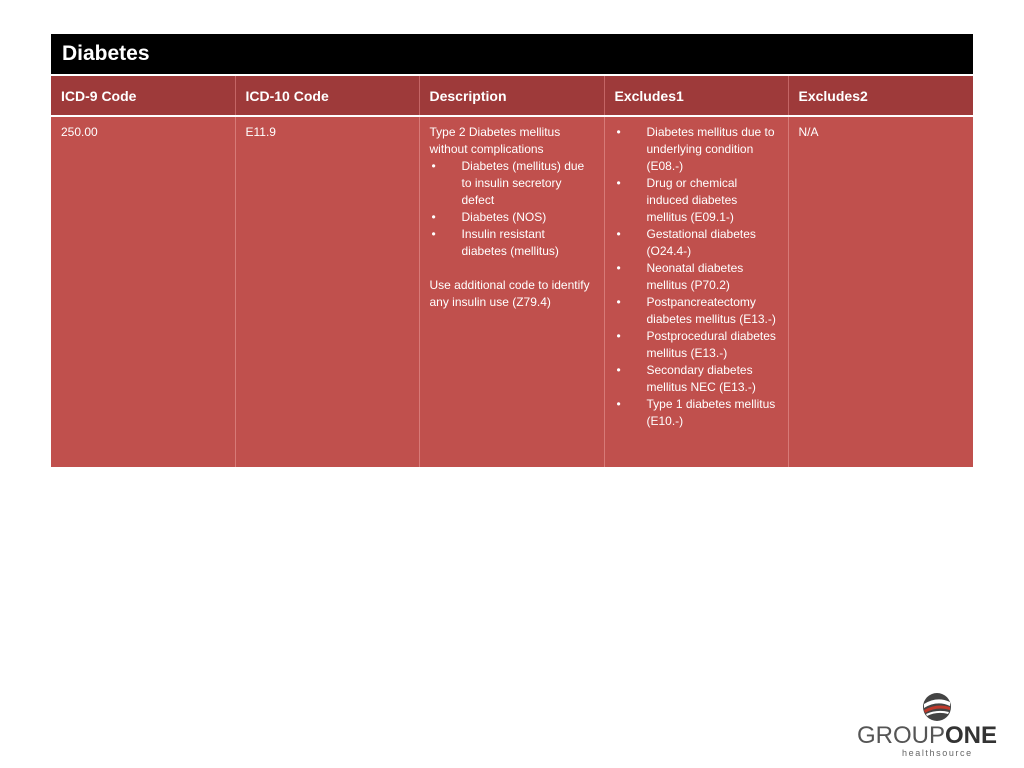 Image resolution: width=1024 pixels, height=768 pixels. What do you see at coordinates (686, 242) in the screenshot?
I see `list-item: • Gestational diabetes (O24.4-)` at bounding box center [686, 242].